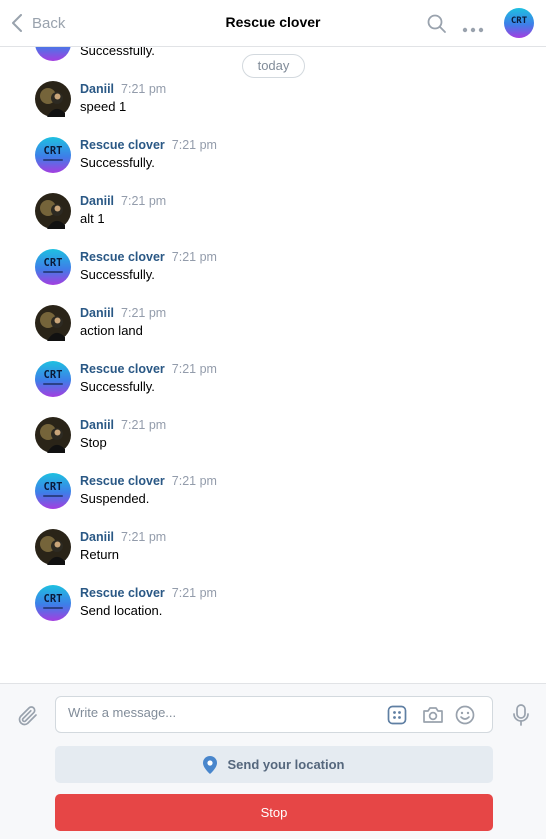 Image resolution: width=546 pixels, height=839 pixels. I want to click on location-pin-icon, so click(210, 764).